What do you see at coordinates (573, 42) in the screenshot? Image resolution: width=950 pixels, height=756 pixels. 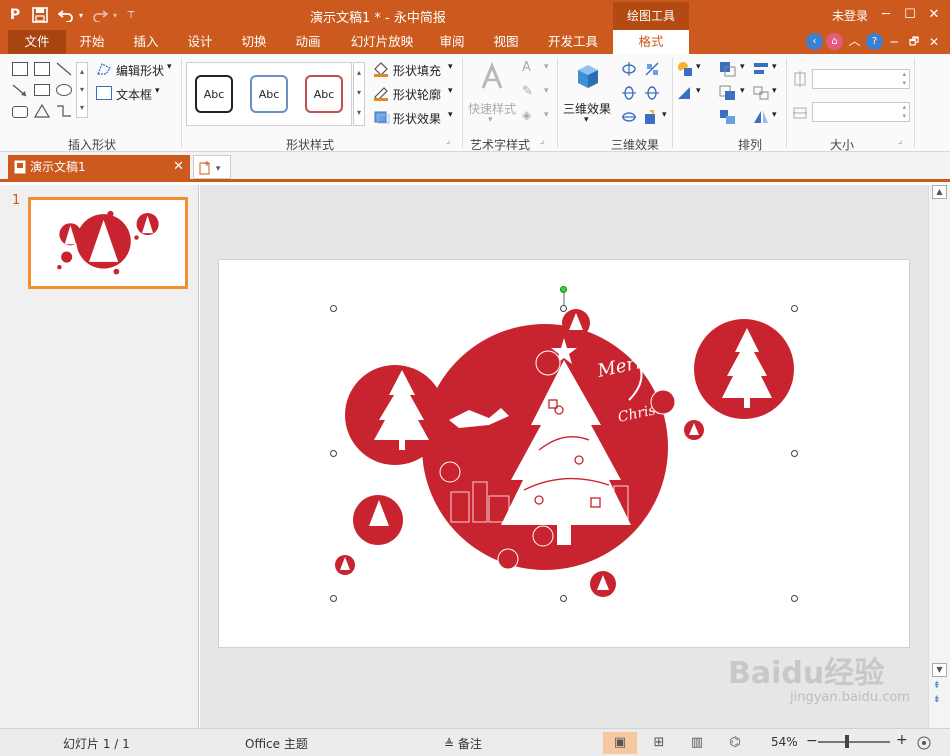 I see `tab-developer: 开发工具` at bounding box center [573, 42].